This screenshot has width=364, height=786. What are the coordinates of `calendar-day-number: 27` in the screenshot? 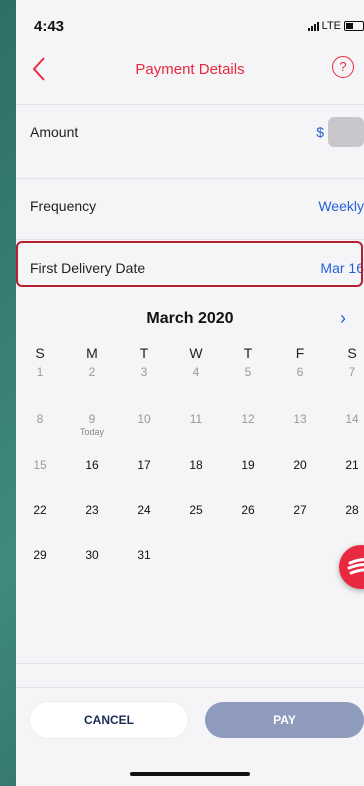 It's located at (300, 510).